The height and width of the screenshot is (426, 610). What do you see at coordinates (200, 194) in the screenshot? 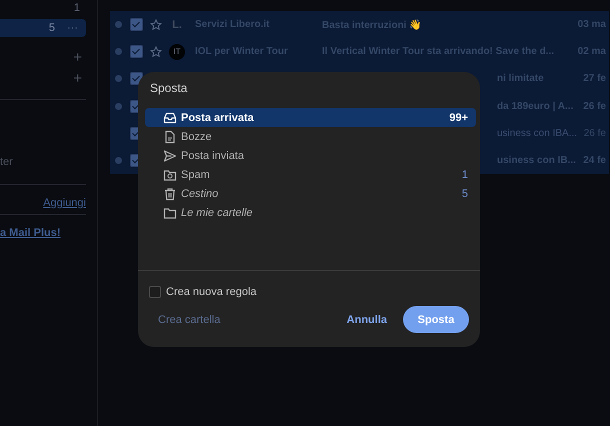
I see `folder-label: Cestino` at bounding box center [200, 194].